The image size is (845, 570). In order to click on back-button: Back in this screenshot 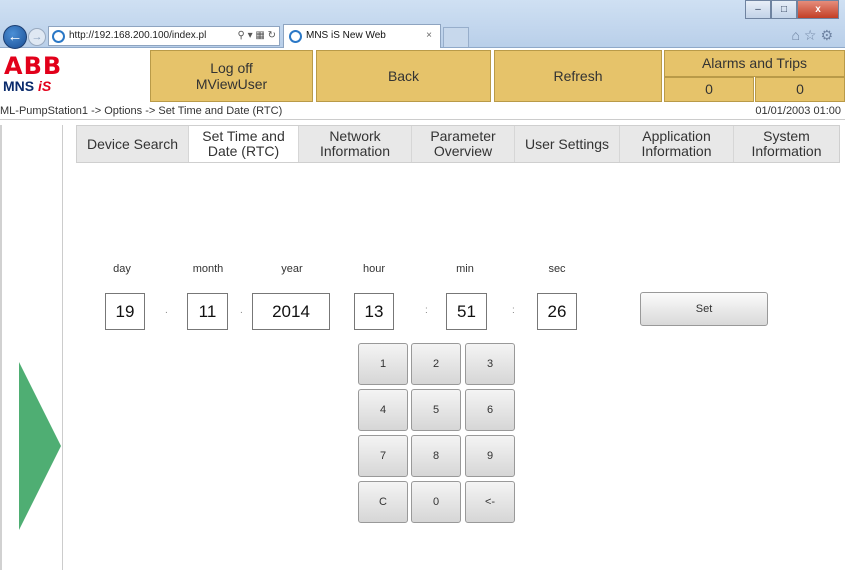, I will do `click(403, 76)`.